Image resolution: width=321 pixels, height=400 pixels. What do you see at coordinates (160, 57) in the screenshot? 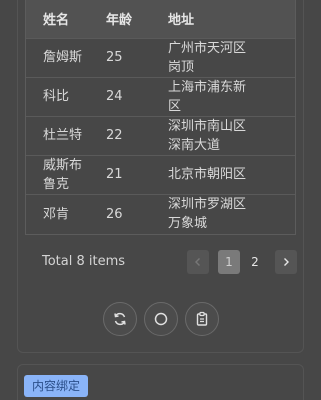
I see `table-row: 詹姆斯 25 广州市天河区 岗顶` at bounding box center [160, 57].